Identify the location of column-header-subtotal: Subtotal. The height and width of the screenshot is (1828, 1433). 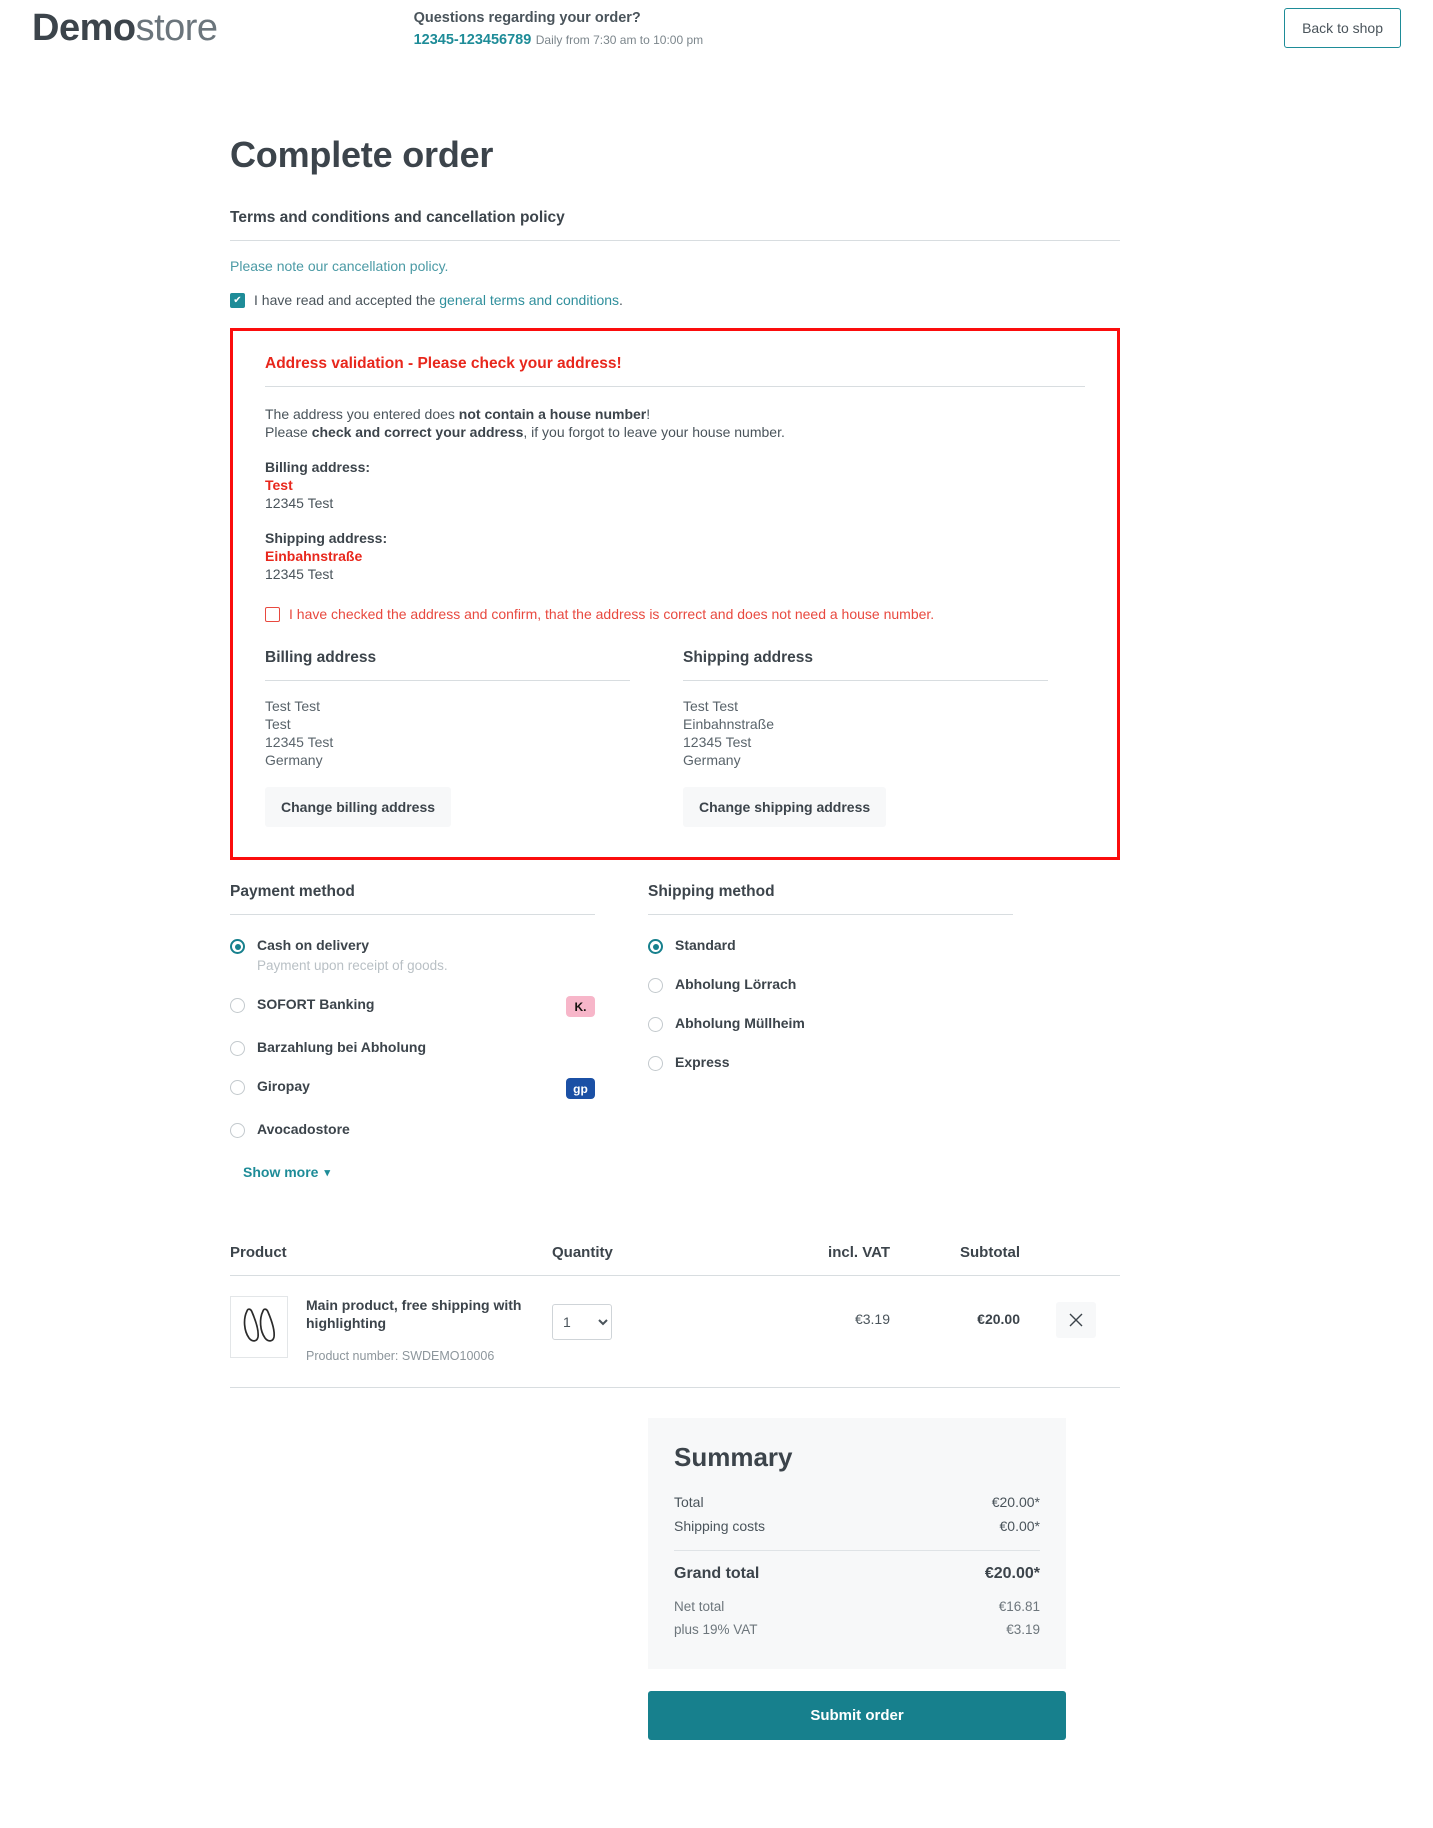
(990, 1252).